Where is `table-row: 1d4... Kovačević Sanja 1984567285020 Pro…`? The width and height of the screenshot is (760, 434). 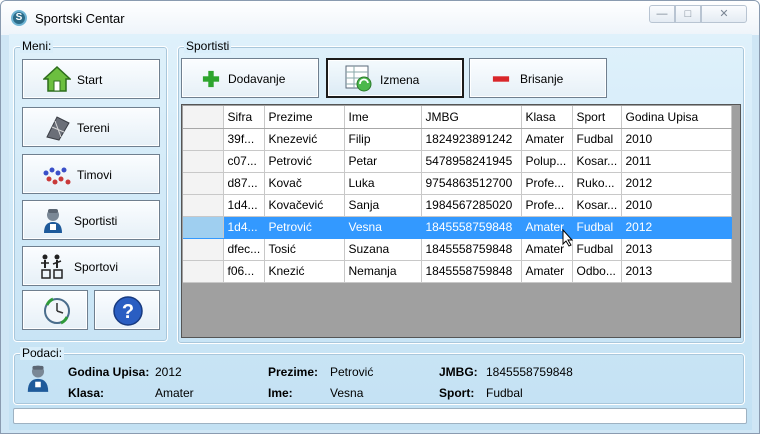 table-row: 1d4... Kovačević Sanja 1984567285020 Pro… is located at coordinates (457, 205).